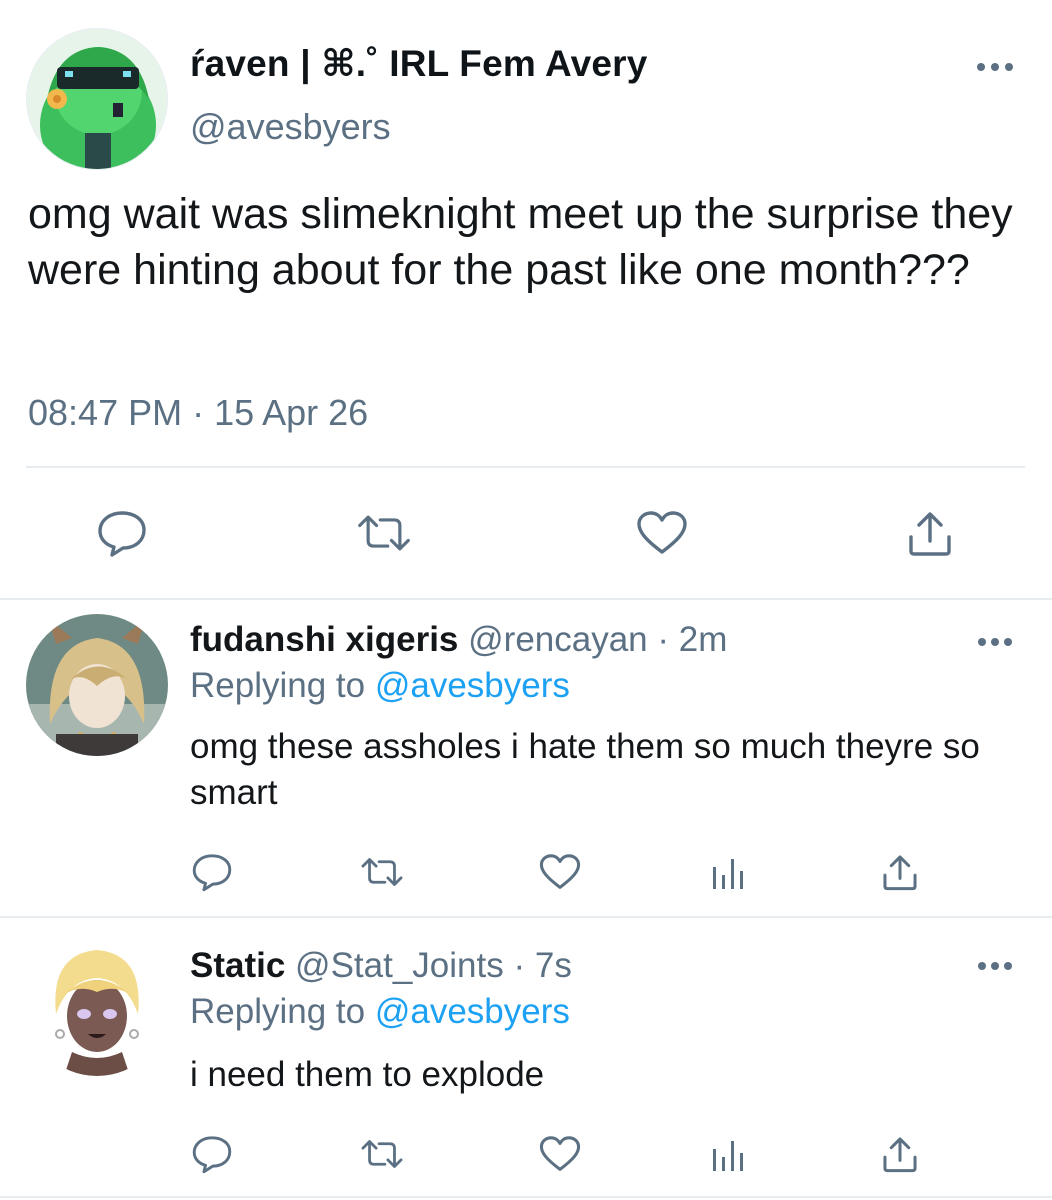 This screenshot has width=1052, height=1200. I want to click on display-name: ŕaven | ⌘.˚ IRL Fem Avery, so click(419, 63).